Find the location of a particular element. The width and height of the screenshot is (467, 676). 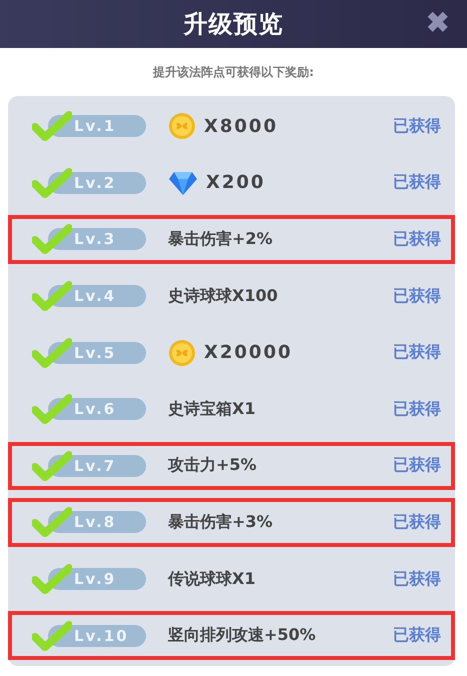

level-badge: Lv.5 is located at coordinates (97, 353).